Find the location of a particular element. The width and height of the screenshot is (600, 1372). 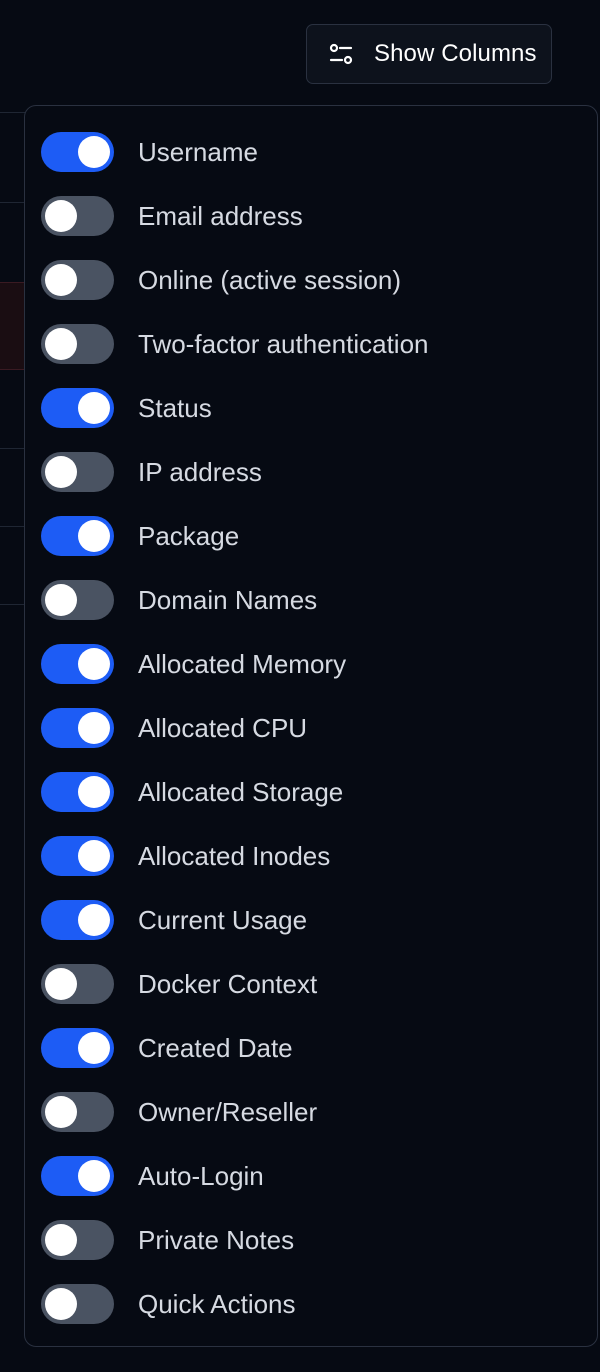

column-toggle-item: Quick Actions is located at coordinates (311, 1304).